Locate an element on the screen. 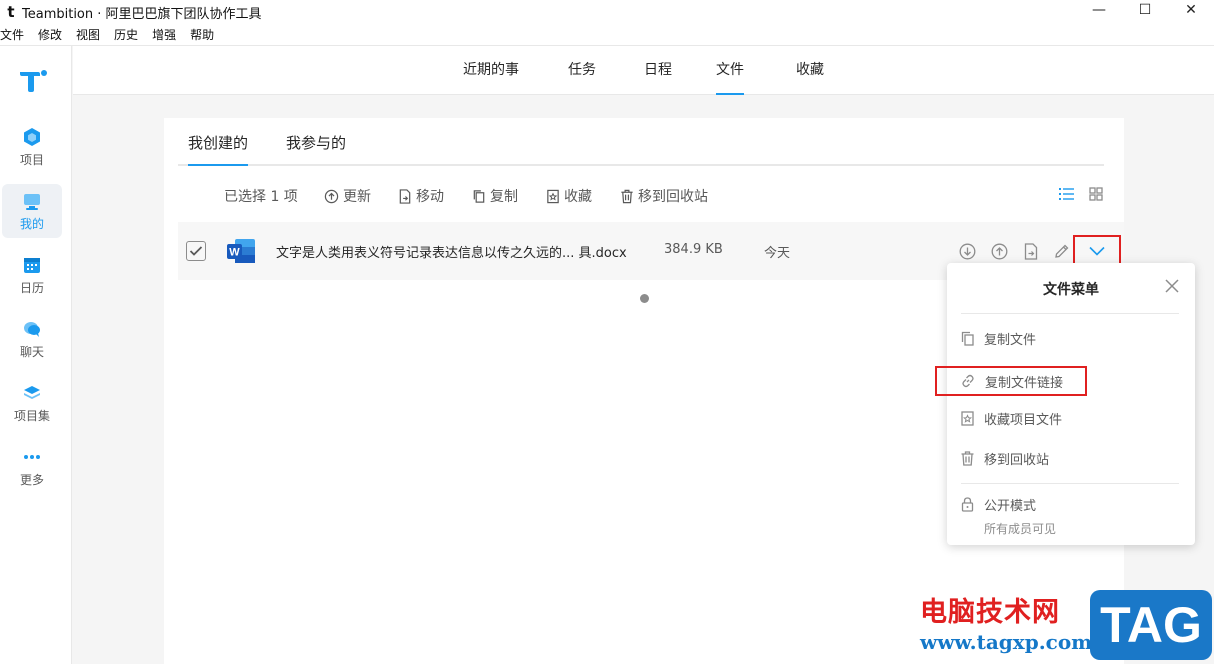  project-cube-icon is located at coordinates (32, 137).